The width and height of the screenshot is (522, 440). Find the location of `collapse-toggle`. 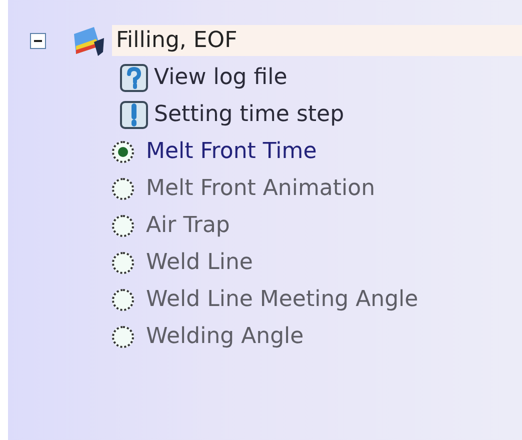

collapse-toggle is located at coordinates (38, 40).